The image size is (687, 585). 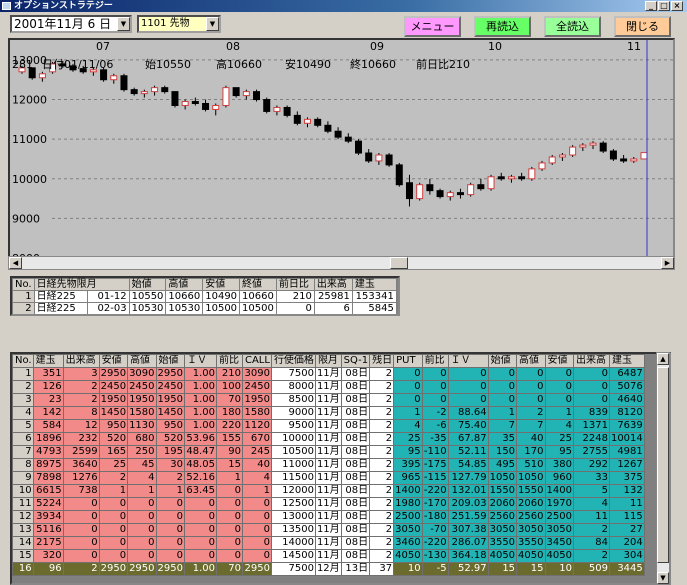 I want to click on window-titlebar: オプションストラテジー _ □ ×, so click(x=343, y=6).